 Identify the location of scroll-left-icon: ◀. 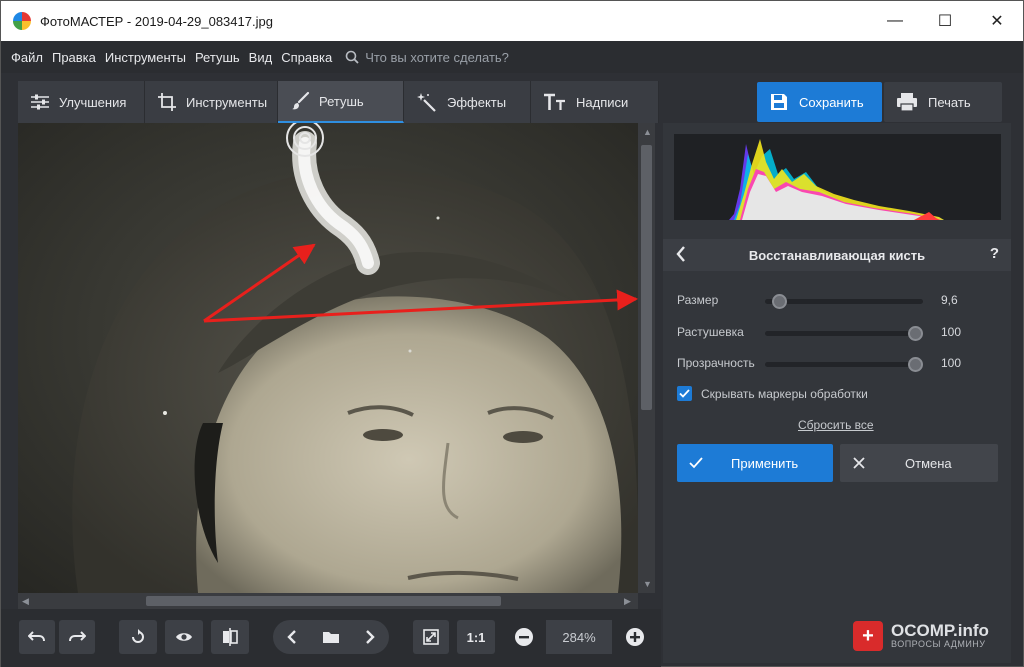
(25, 601).